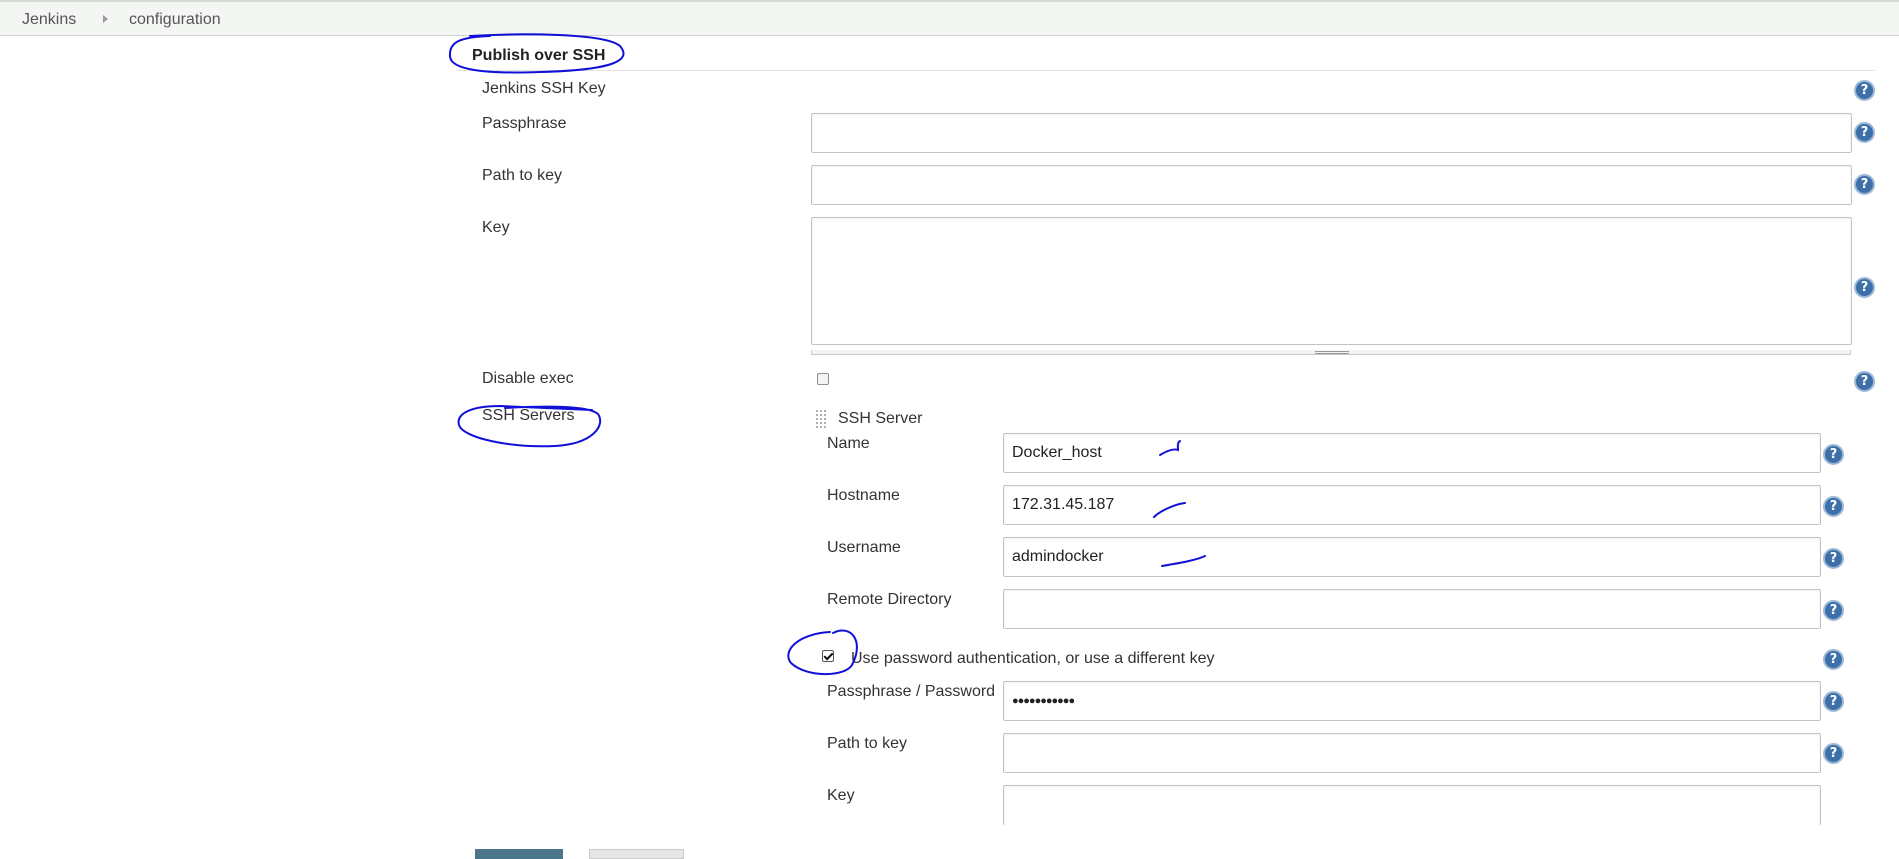 The image size is (1899, 859). Describe the element at coordinates (636, 854) in the screenshot. I see `apply-button` at that location.